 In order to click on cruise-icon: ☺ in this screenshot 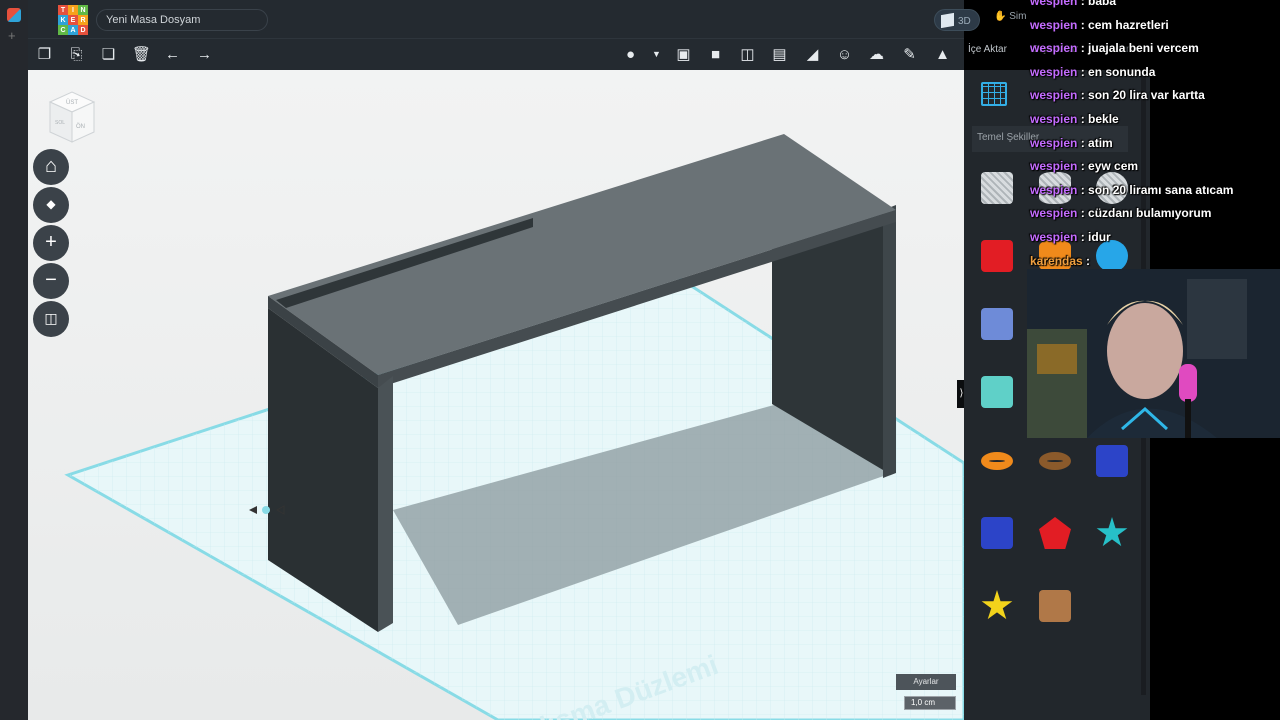, I will do `click(844, 54)`.